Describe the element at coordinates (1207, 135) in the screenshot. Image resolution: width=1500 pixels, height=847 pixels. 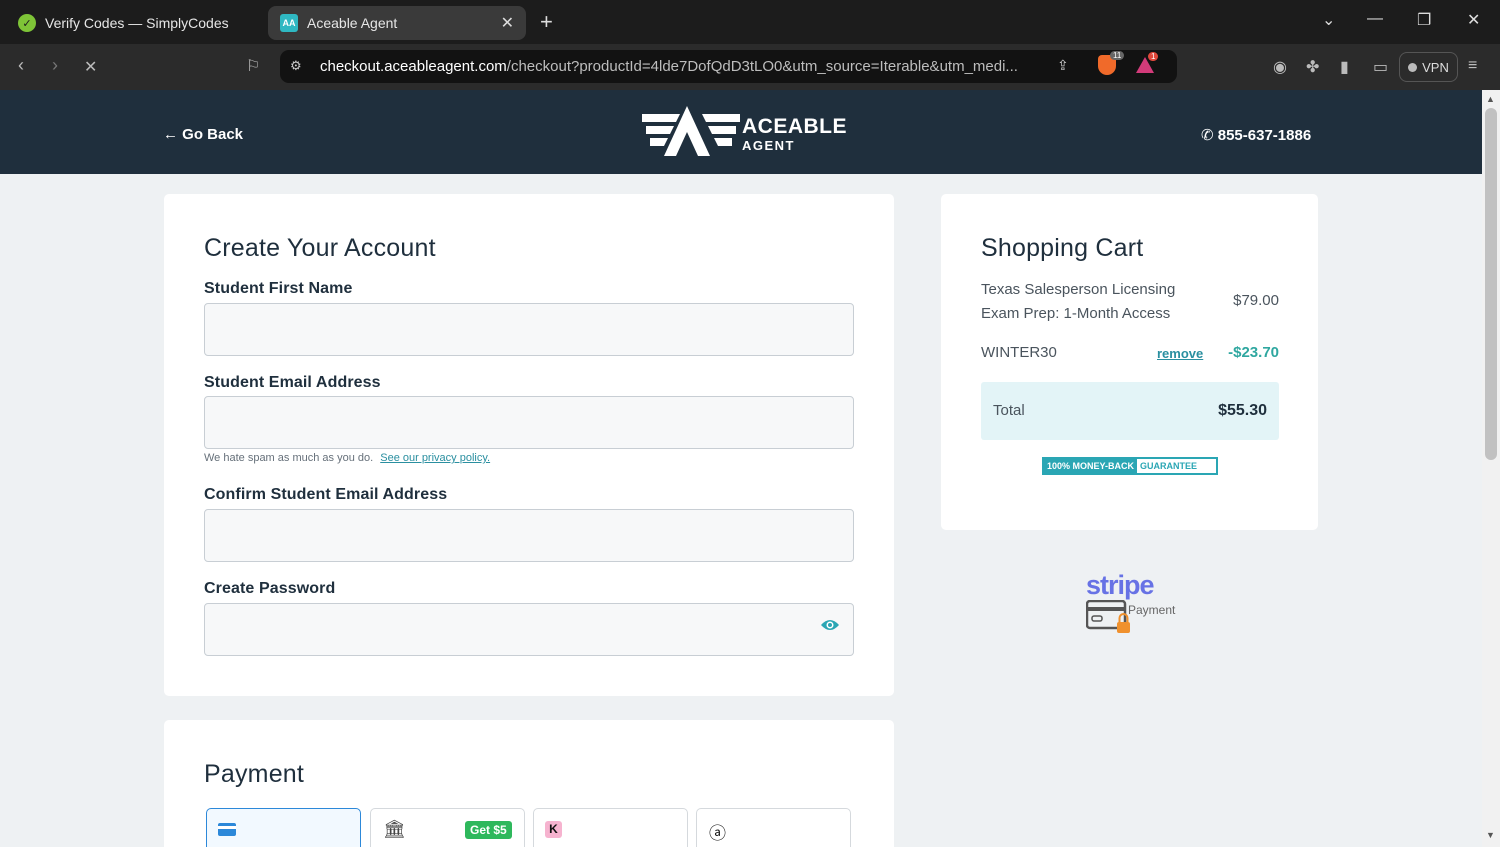
I see `phone-icon: ✆` at that location.